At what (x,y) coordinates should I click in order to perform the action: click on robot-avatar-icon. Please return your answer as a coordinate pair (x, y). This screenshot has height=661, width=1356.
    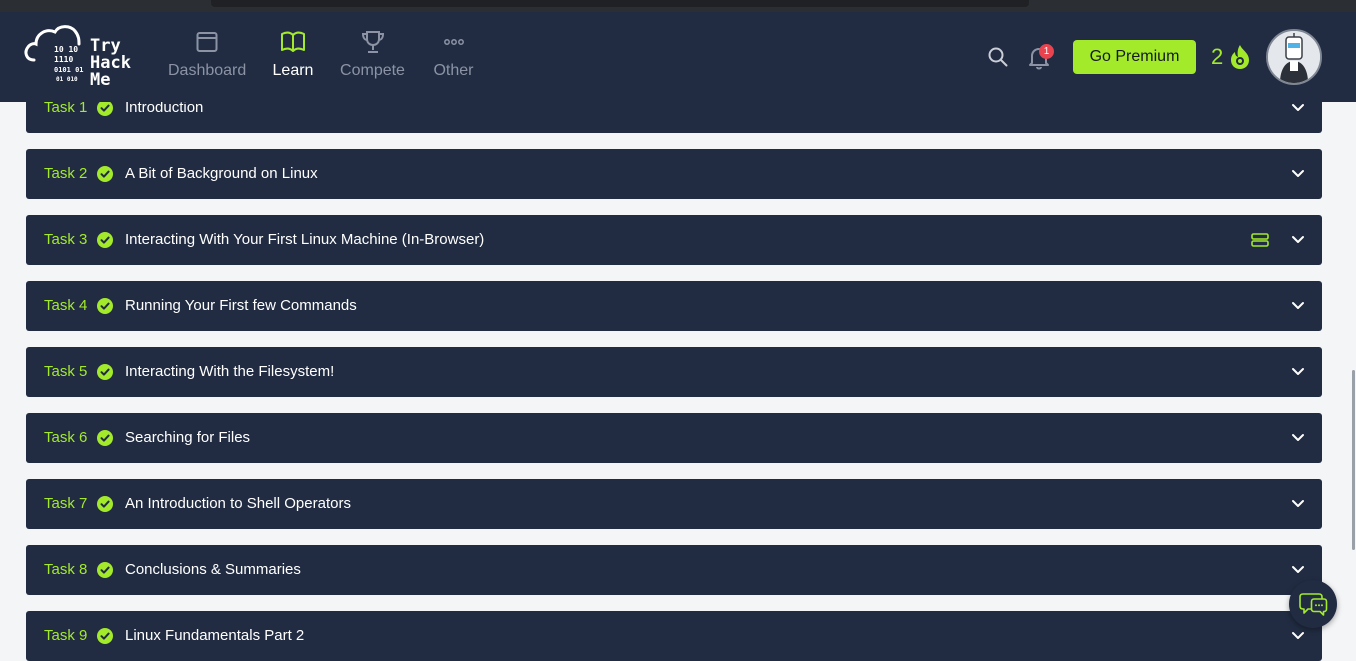
    Looking at the image, I should click on (1294, 57).